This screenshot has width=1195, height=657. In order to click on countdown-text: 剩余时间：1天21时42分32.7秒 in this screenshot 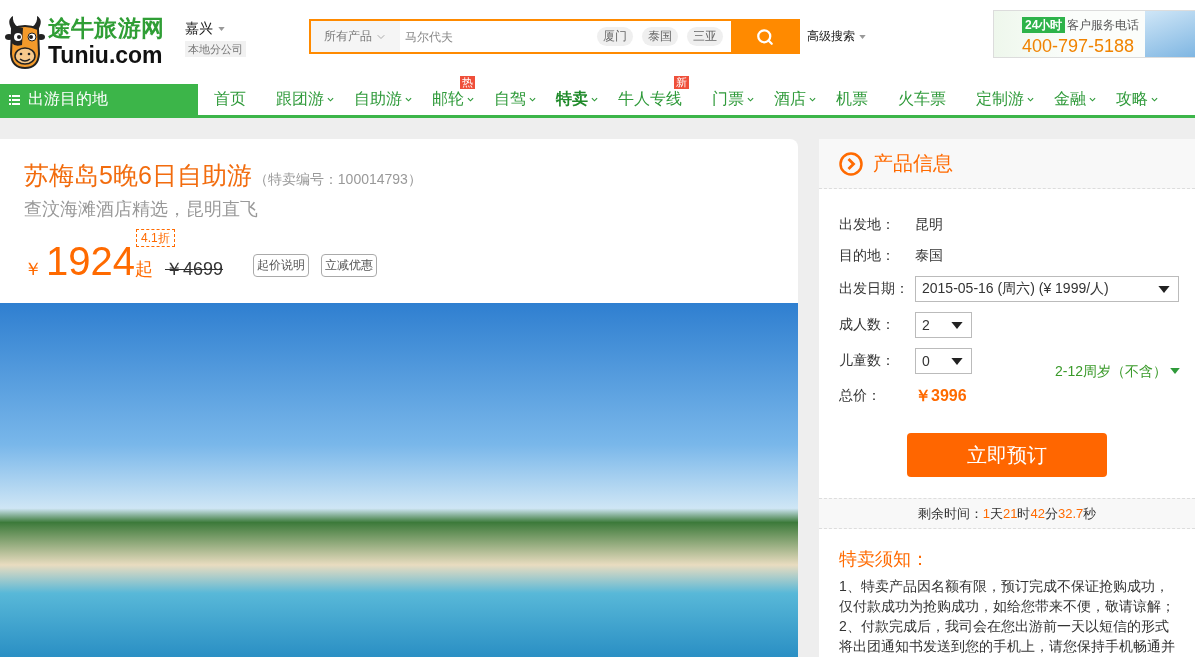, I will do `click(1007, 513)`.